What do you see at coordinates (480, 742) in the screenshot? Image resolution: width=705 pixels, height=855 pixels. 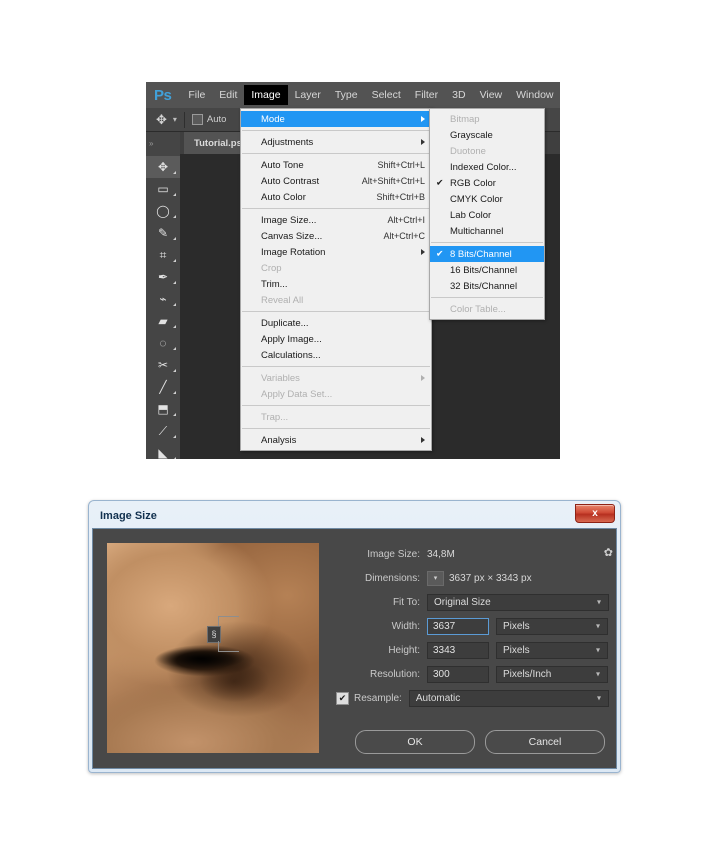 I see `dialog-buttons: OK Cancel` at bounding box center [480, 742].